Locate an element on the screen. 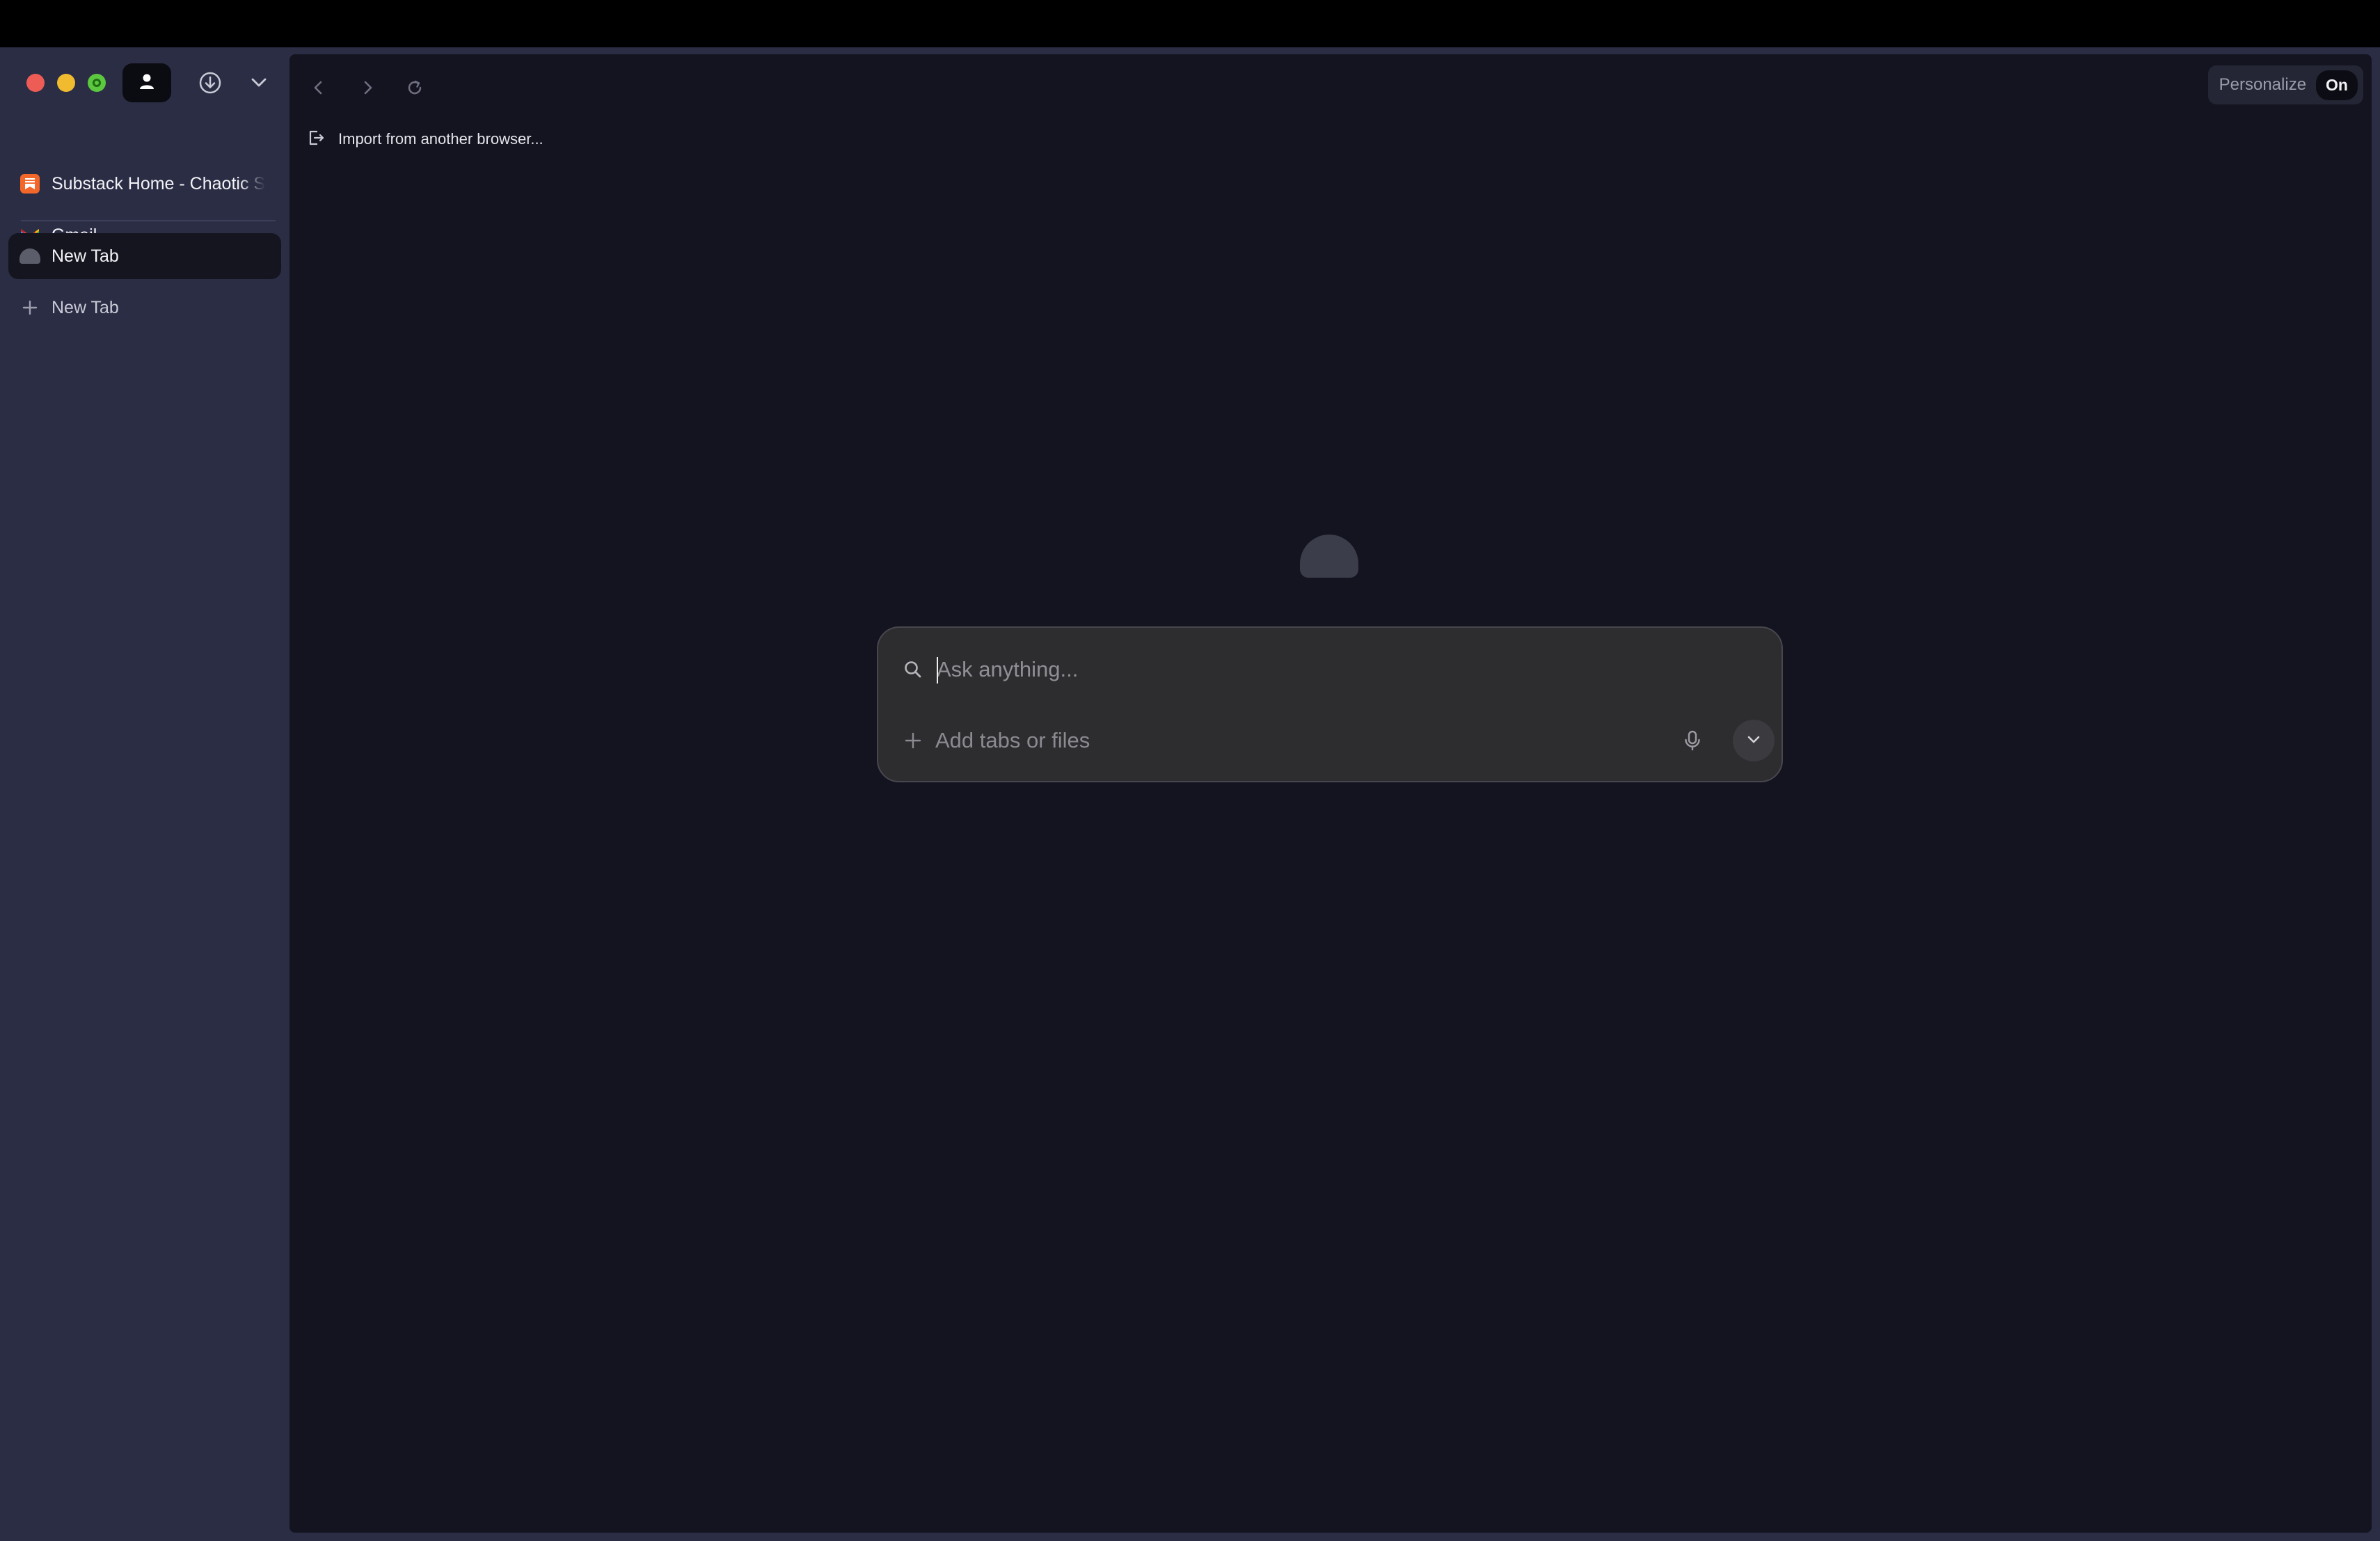 The image size is (2380, 1541). search-icon is located at coordinates (914, 669).